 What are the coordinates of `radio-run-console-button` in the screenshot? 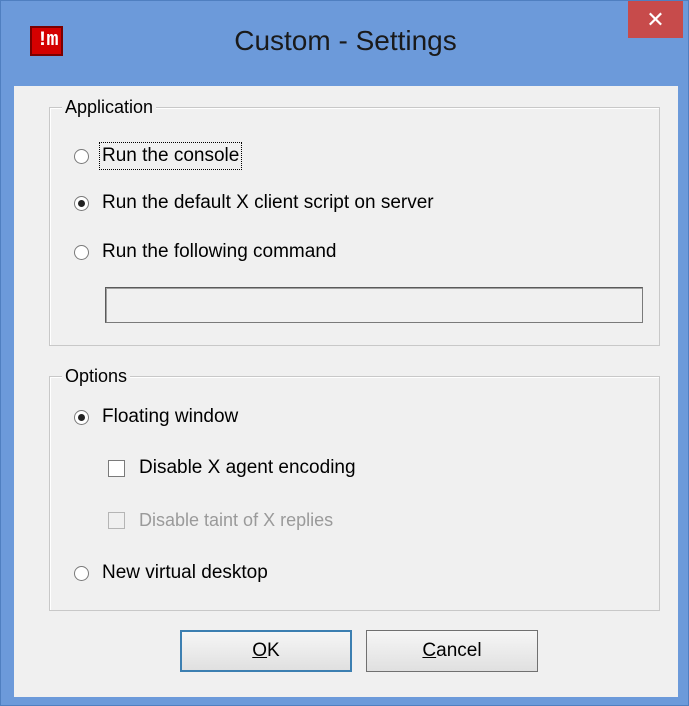 It's located at (81, 156).